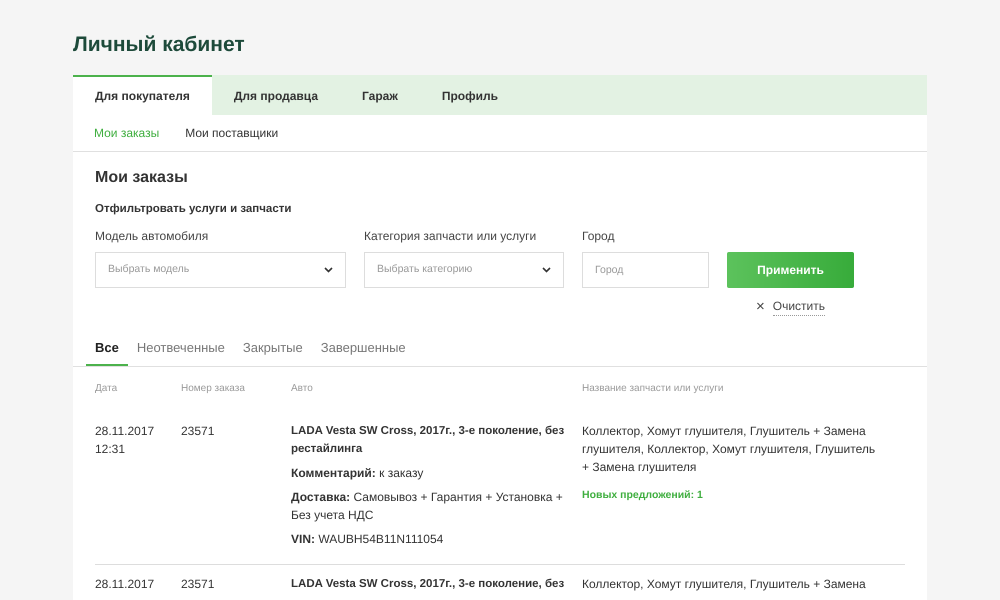  Describe the element at coordinates (357, 473) in the screenshot. I see `detail-text: Комментарий: к заказу` at that location.